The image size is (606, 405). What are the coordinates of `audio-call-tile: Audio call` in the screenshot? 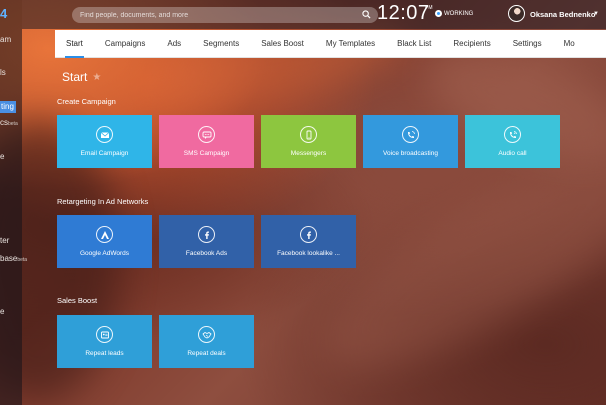 It's located at (512, 141).